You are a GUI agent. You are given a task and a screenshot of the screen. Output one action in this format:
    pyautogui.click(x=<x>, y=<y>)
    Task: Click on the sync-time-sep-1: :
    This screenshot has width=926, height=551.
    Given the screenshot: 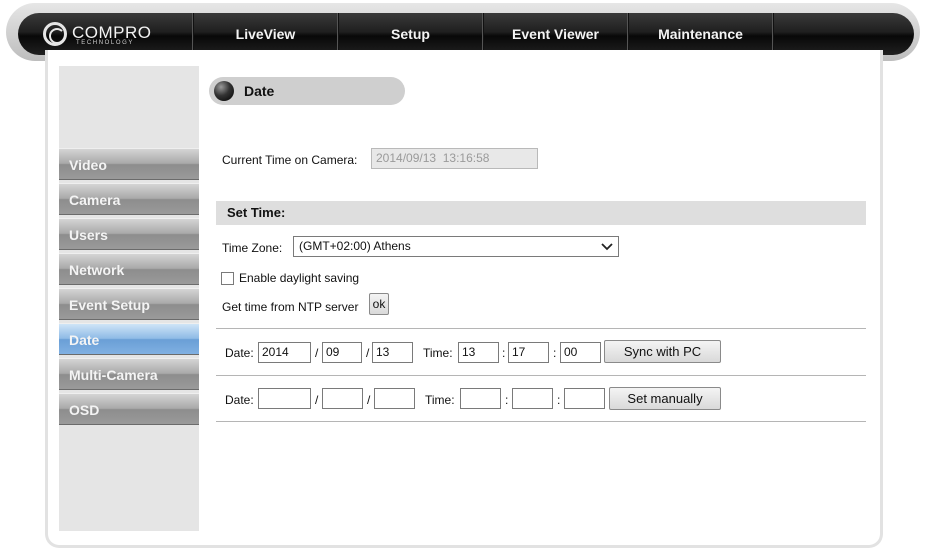 What is the action you would take?
    pyautogui.click(x=504, y=353)
    